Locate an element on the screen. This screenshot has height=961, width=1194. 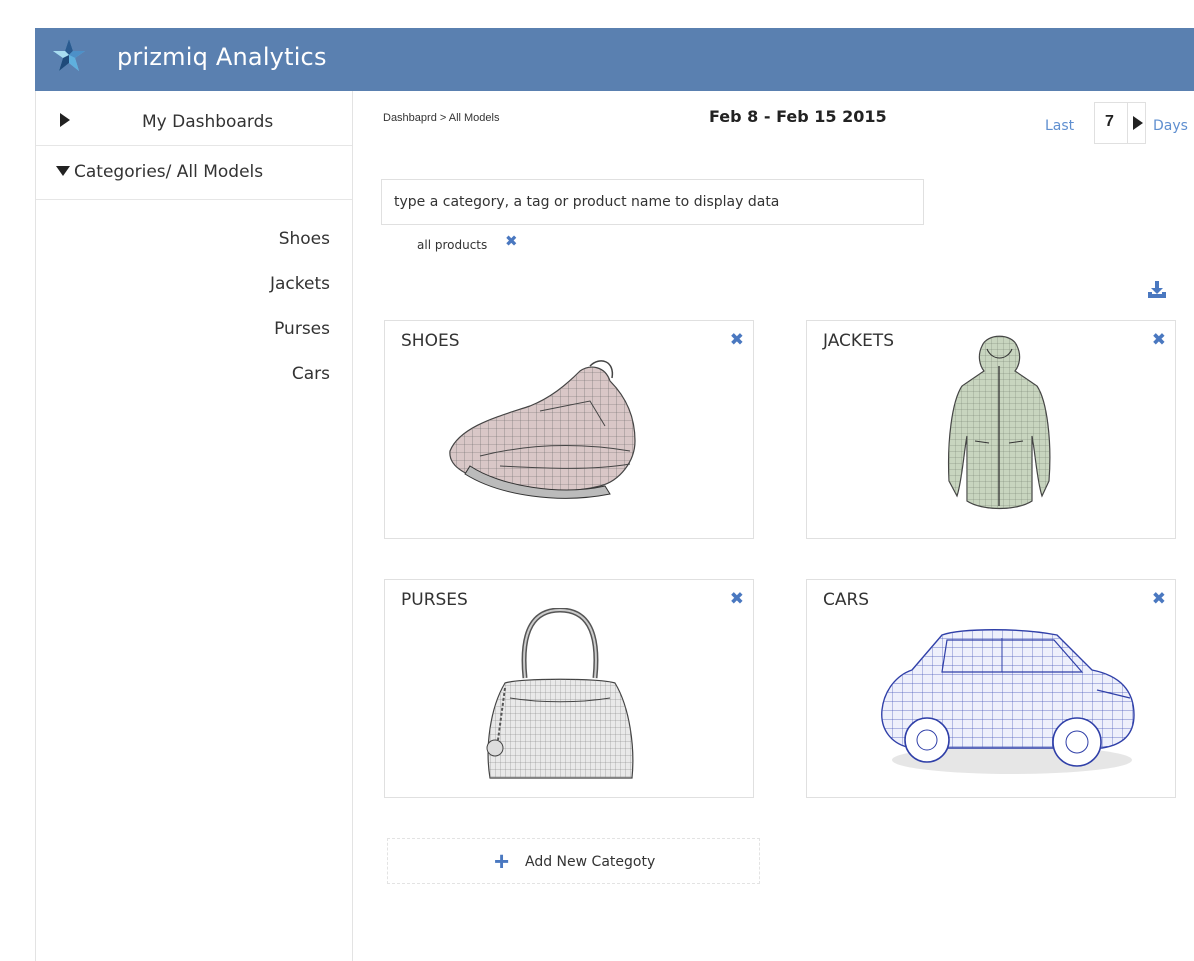
category-card-shoes: SHOES ✖ is located at coordinates (569, 429).